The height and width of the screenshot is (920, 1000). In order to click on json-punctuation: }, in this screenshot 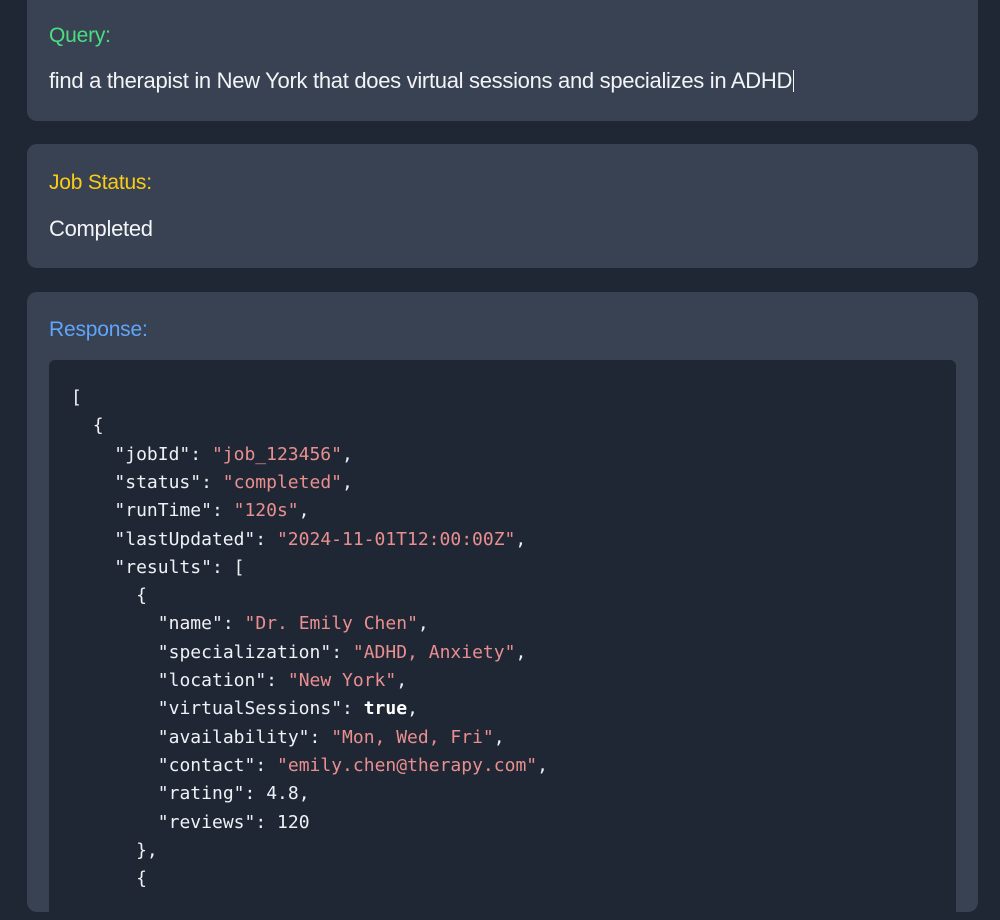, I will do `click(147, 850)`.